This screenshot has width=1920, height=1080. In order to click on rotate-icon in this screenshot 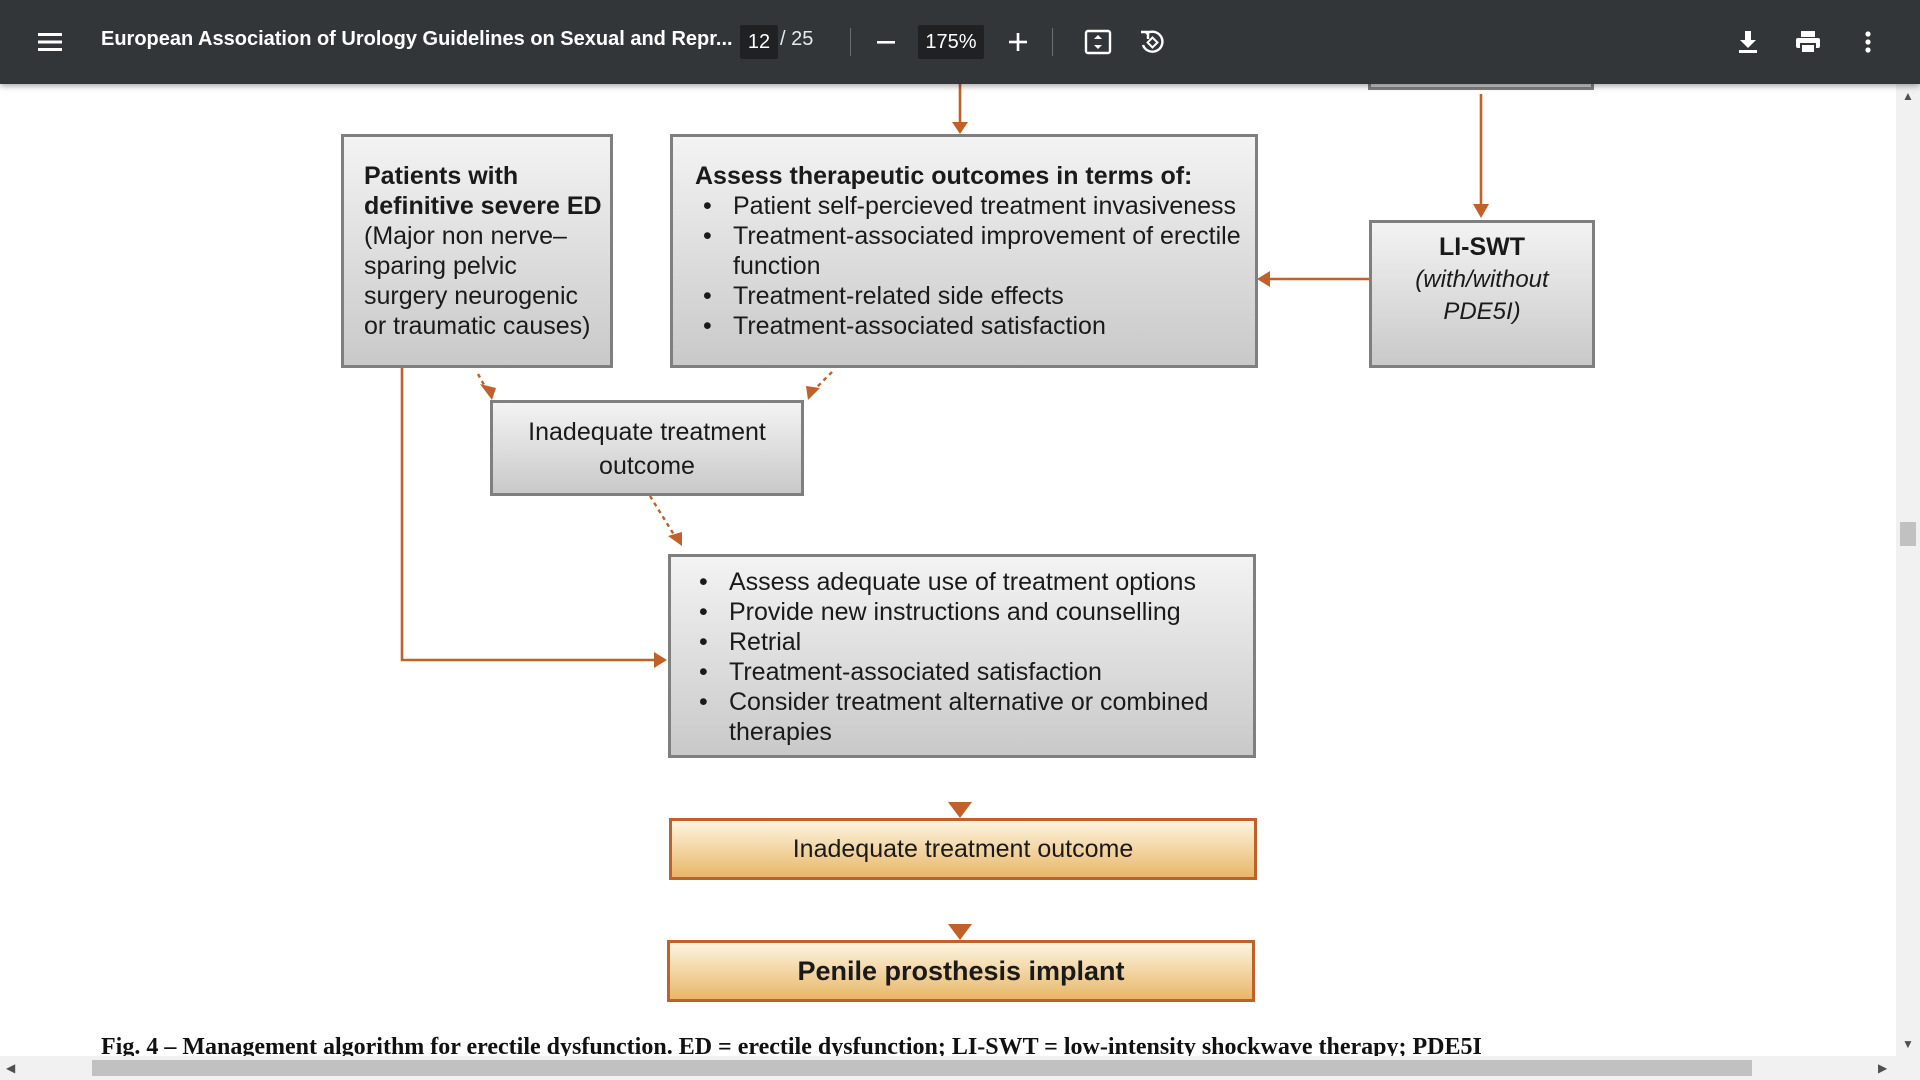, I will do `click(1152, 41)`.